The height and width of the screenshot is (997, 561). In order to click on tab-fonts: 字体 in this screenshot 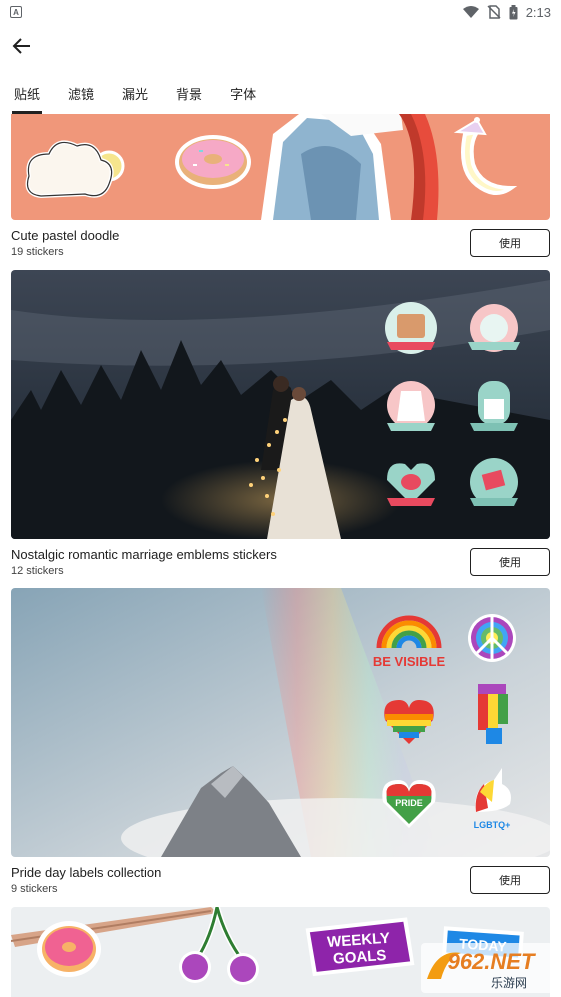, I will do `click(243, 93)`.